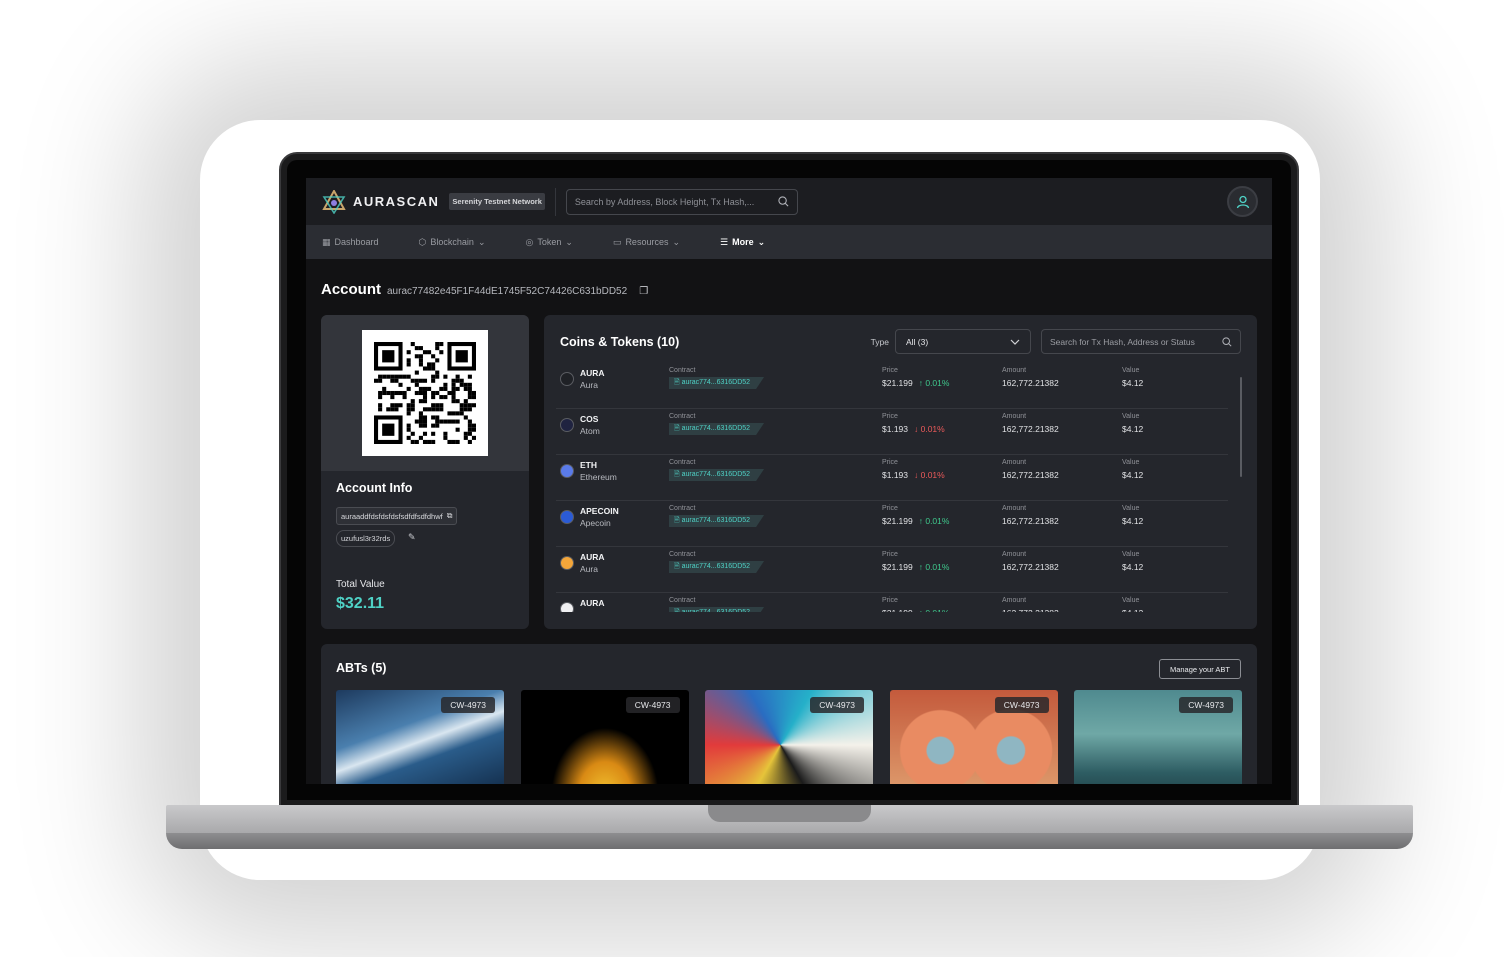 The image size is (1508, 957). I want to click on user-avatar-button, so click(1242, 201).